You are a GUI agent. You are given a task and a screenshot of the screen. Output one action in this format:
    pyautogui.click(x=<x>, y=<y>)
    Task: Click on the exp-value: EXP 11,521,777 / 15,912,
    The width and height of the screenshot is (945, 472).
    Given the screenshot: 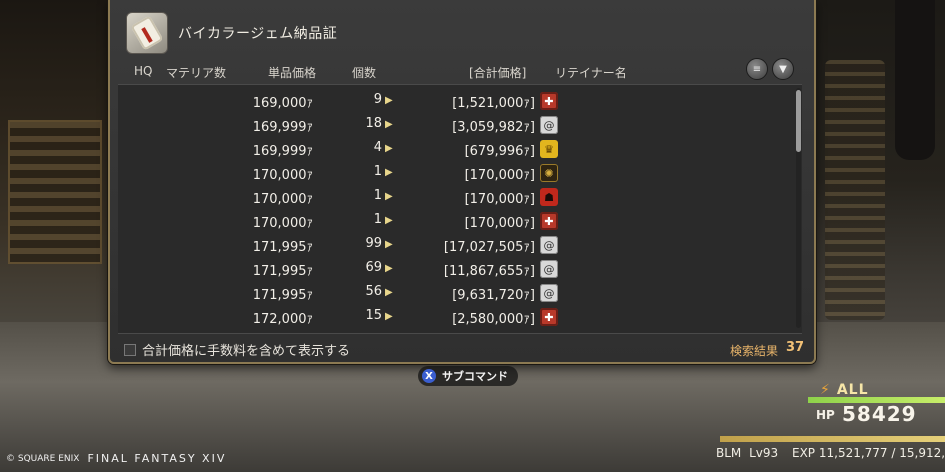 What is the action you would take?
    pyautogui.click(x=868, y=453)
    